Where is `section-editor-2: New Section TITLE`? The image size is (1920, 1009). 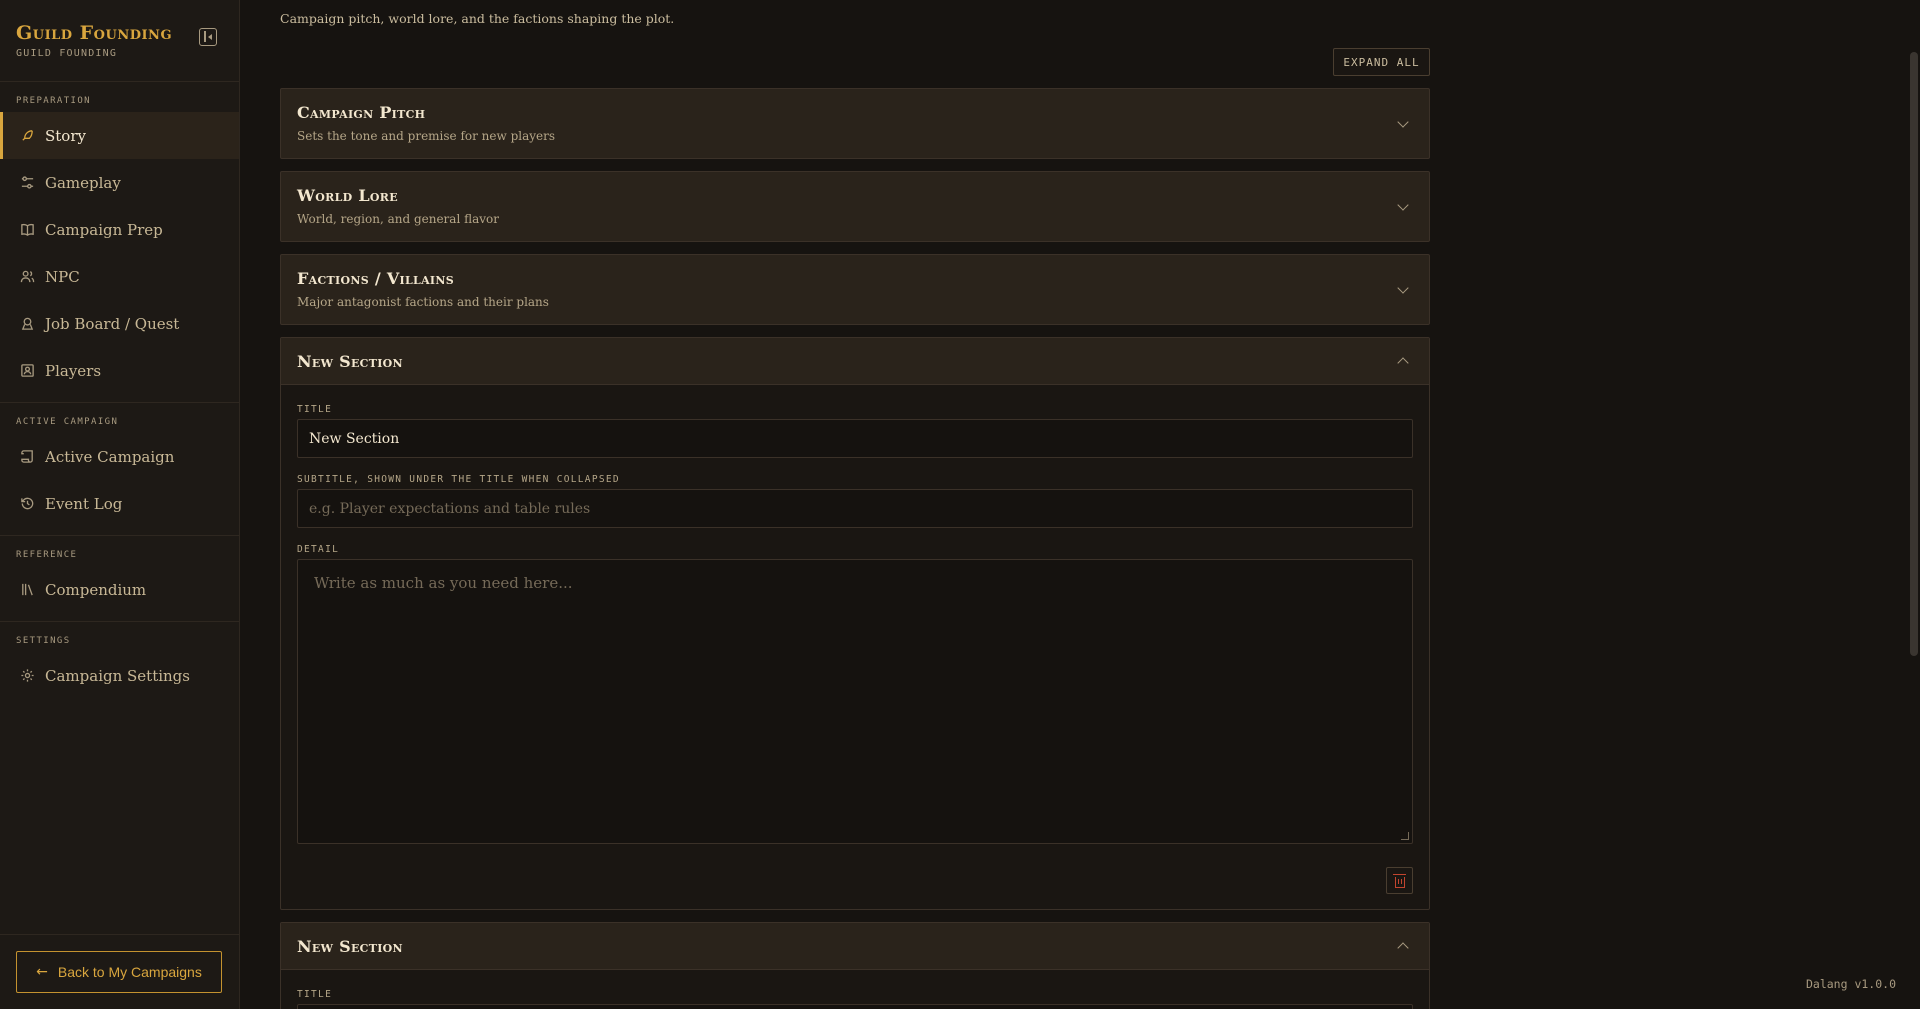
section-editor-2: New Section TITLE is located at coordinates (855, 965).